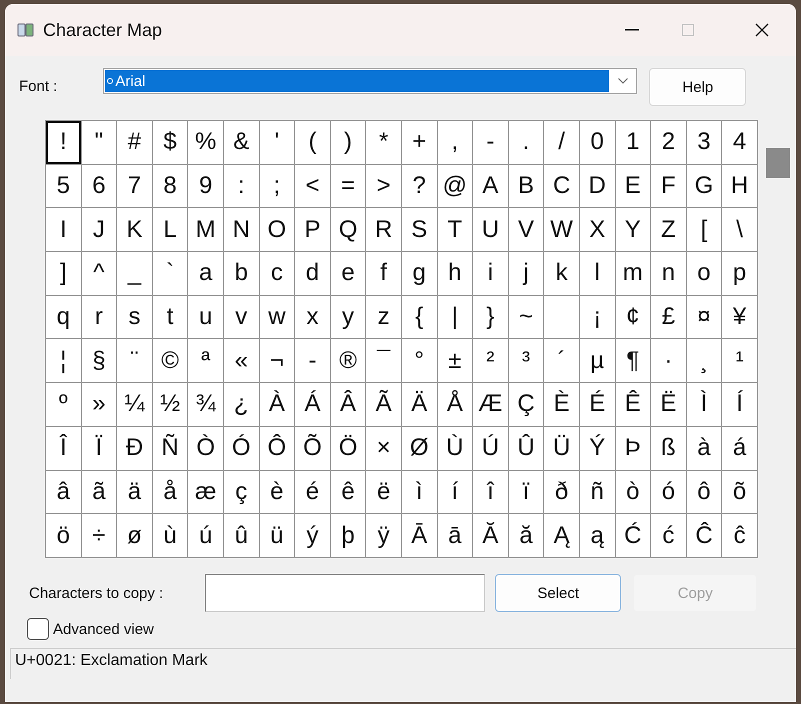 The height and width of the screenshot is (704, 801). Describe the element at coordinates (278, 405) in the screenshot. I see `character-cell: À` at that location.